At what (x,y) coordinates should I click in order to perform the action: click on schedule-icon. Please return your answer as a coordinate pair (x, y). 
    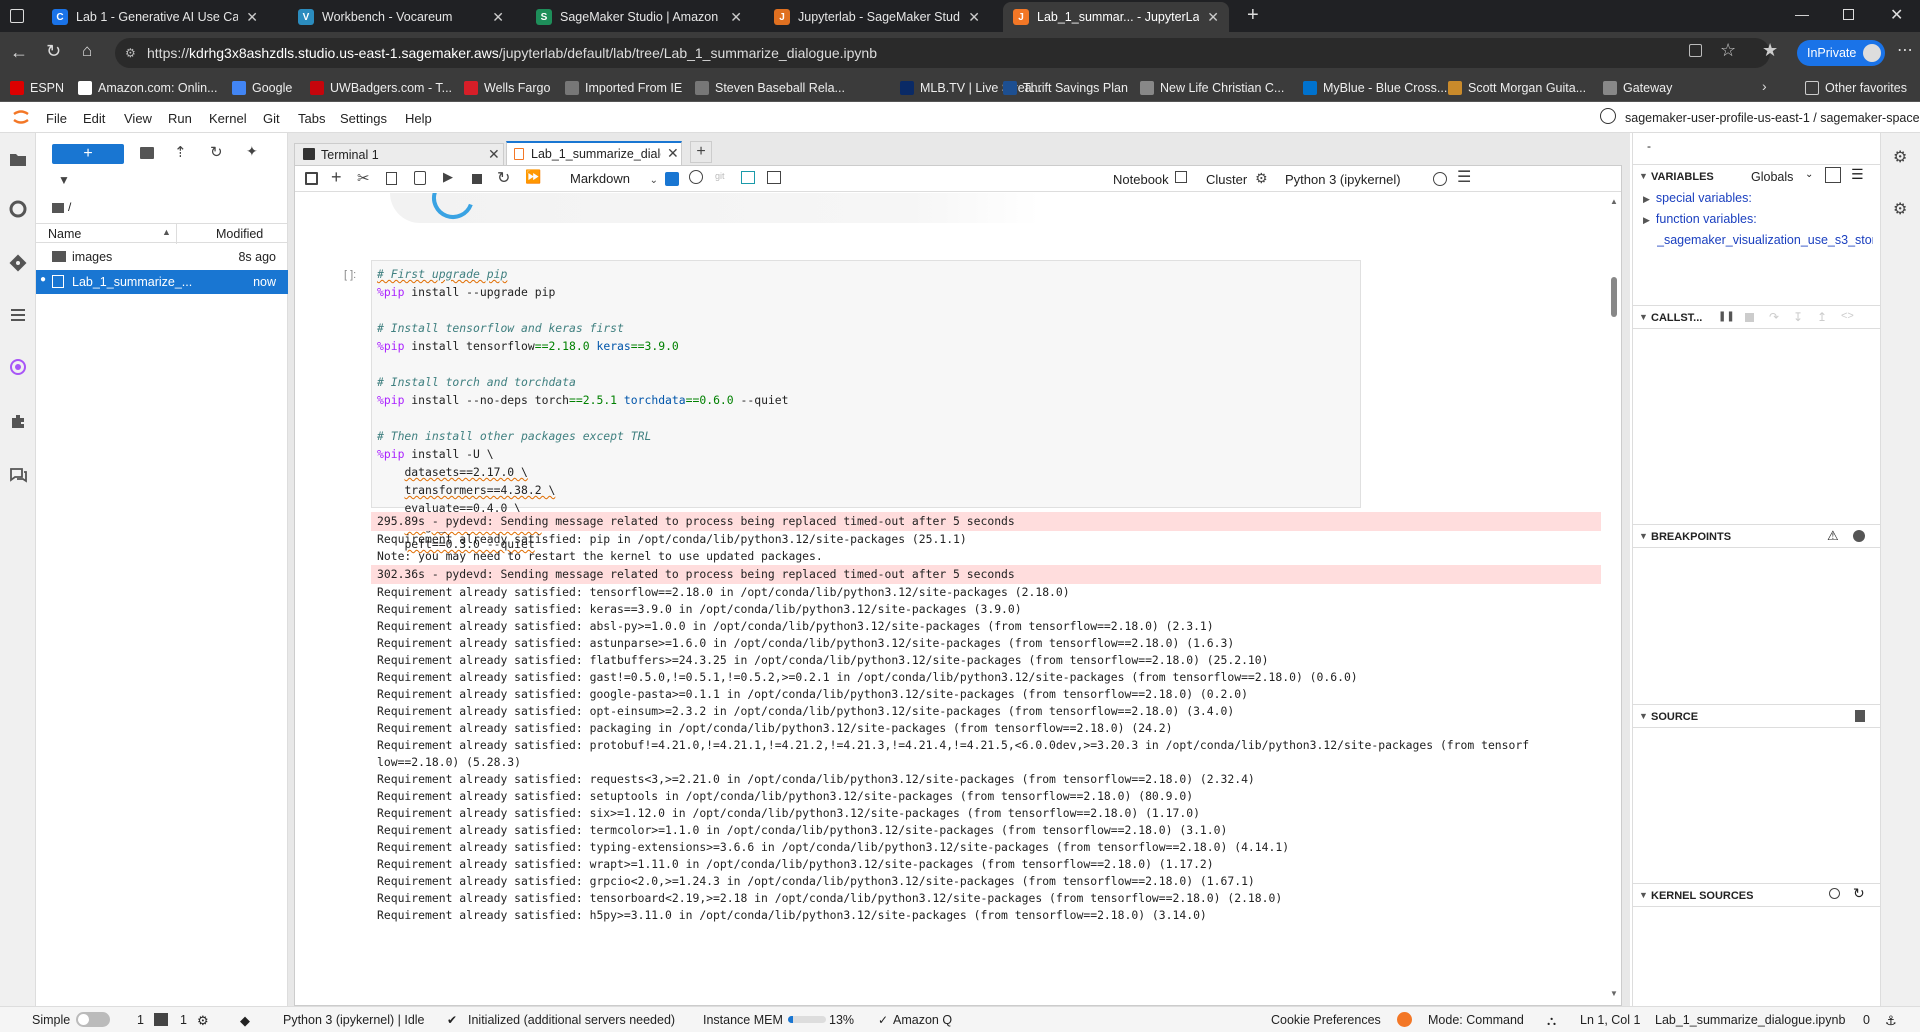
    Looking at the image, I should click on (748, 177).